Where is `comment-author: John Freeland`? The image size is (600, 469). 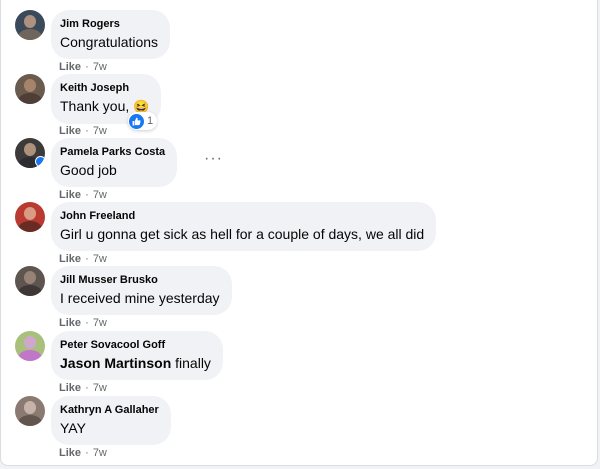
comment-author: John Freeland is located at coordinates (242, 216).